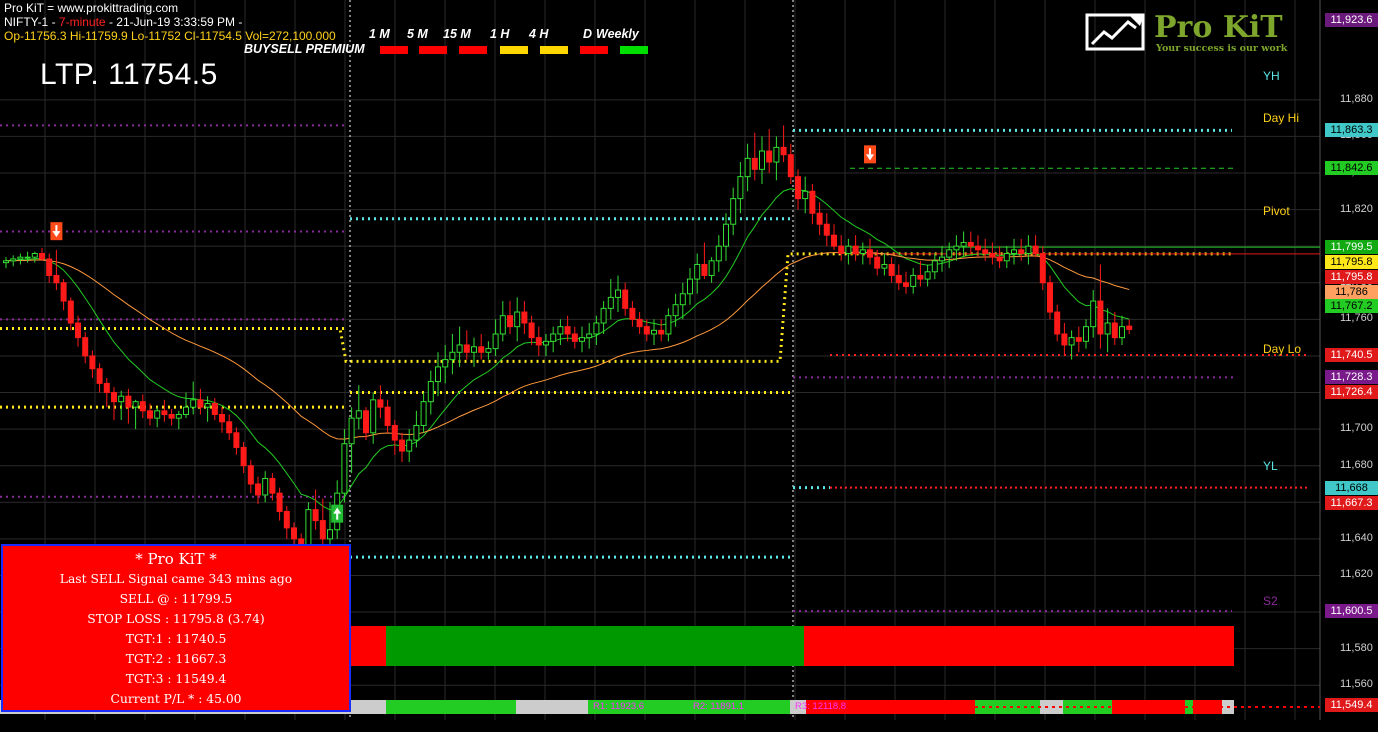 The width and height of the screenshot is (1378, 732). I want to click on tf-label-5m: 5 M, so click(417, 34).